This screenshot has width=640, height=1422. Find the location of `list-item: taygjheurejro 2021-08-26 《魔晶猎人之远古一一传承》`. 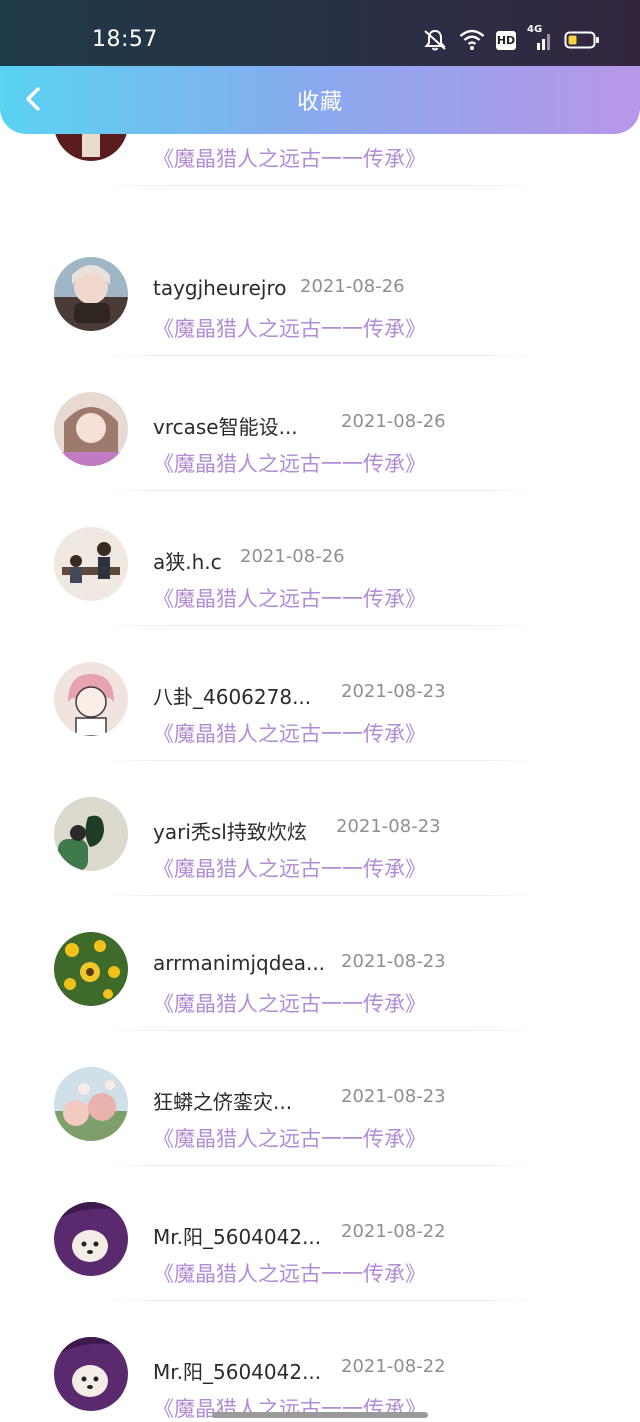

list-item: taygjheurejro 2021-08-26 《魔晶猎人之远古一一传承》 is located at coordinates (320, 288).